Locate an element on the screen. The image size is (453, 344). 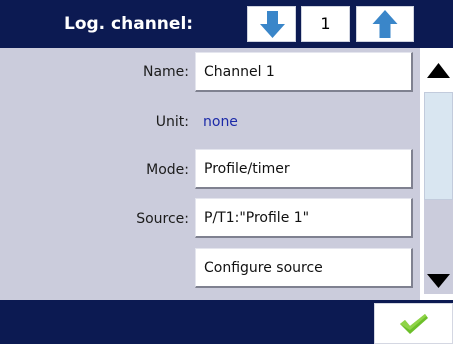
arrow-down-icon is located at coordinates (272, 24).